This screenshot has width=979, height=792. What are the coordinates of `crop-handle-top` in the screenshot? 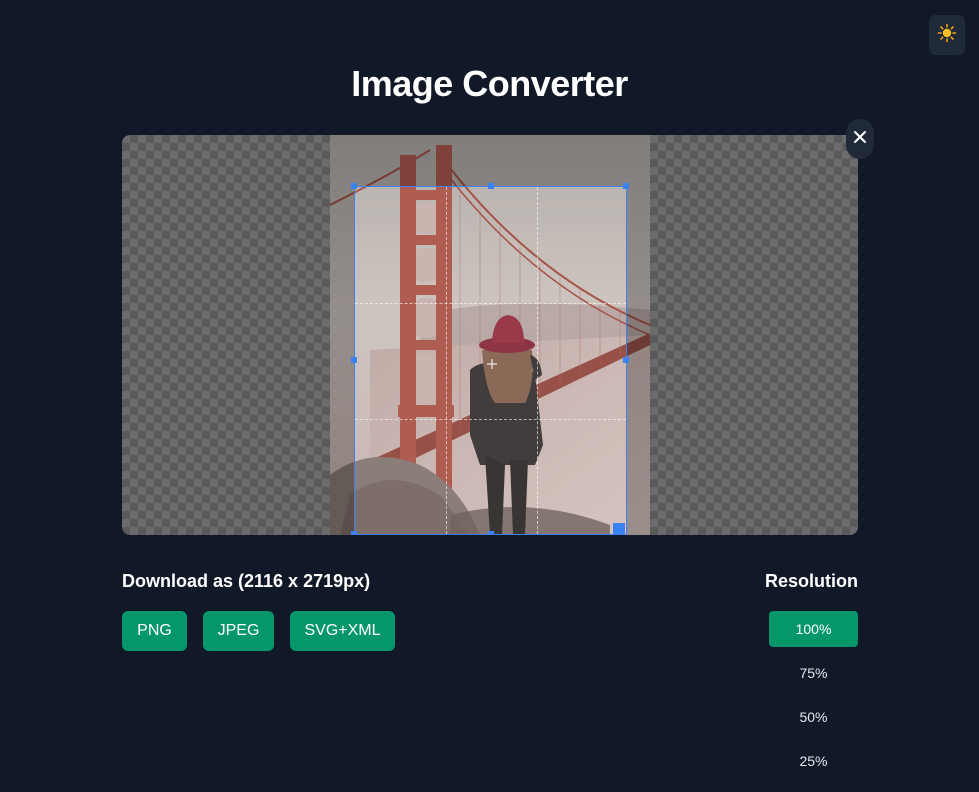 It's located at (491, 186).